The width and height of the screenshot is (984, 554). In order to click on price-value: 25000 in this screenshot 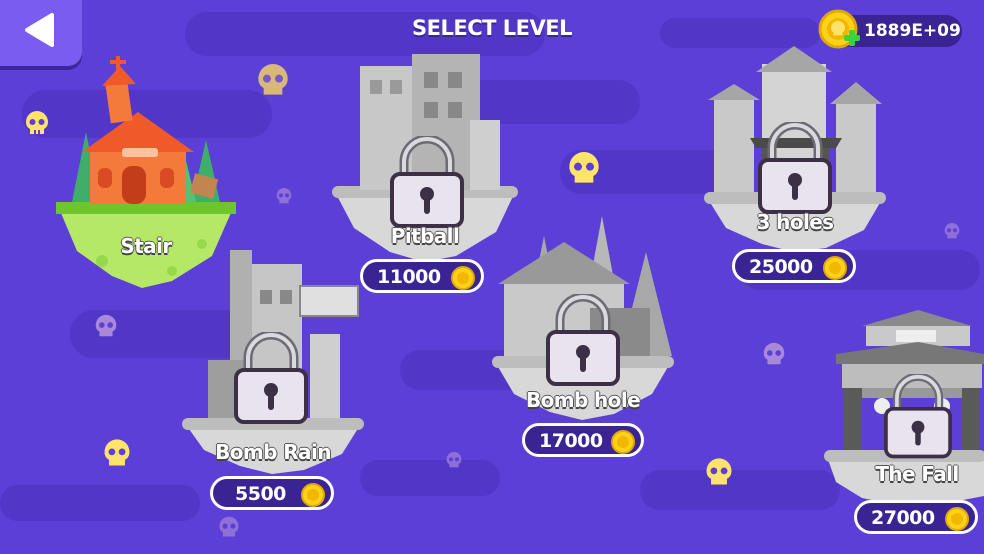, I will do `click(781, 267)`.